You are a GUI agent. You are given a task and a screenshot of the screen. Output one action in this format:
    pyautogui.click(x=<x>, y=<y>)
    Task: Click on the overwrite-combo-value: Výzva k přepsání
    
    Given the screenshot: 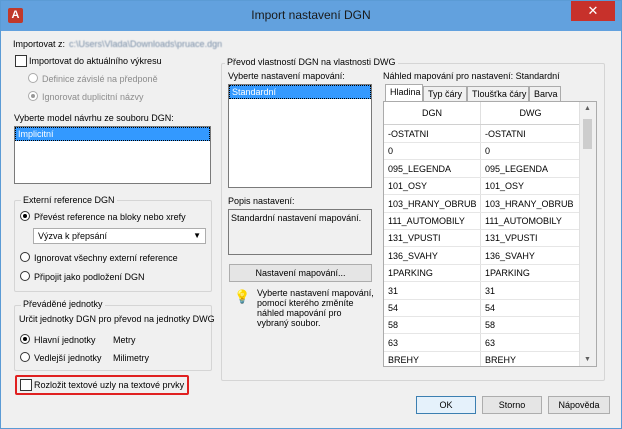 What is the action you would take?
    pyautogui.click(x=73, y=236)
    